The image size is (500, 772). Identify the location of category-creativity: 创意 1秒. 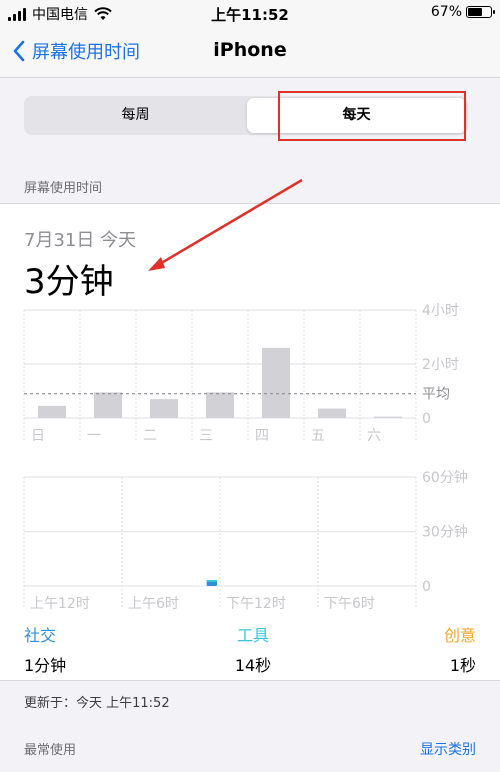
(460, 649).